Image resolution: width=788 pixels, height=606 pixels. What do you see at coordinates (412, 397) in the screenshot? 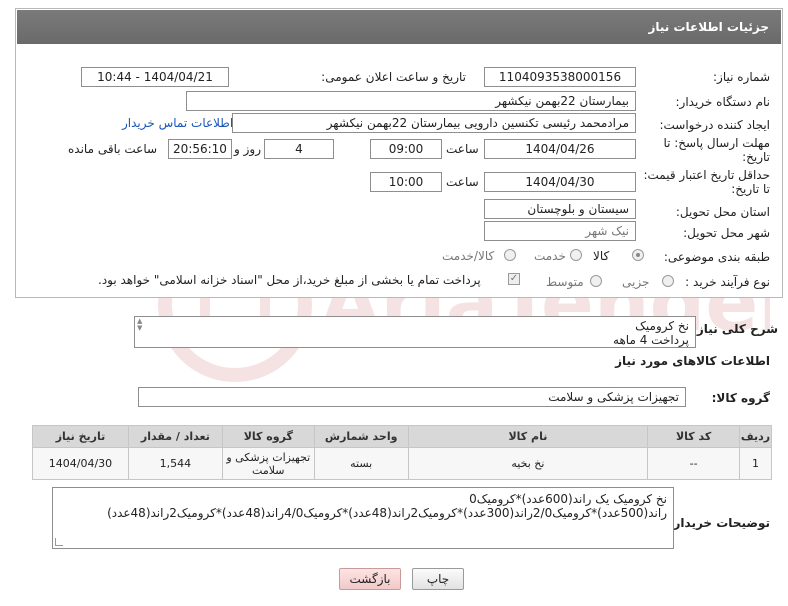
I see `goods-group-field: تجهیزات پزشکی و سلامت` at bounding box center [412, 397].